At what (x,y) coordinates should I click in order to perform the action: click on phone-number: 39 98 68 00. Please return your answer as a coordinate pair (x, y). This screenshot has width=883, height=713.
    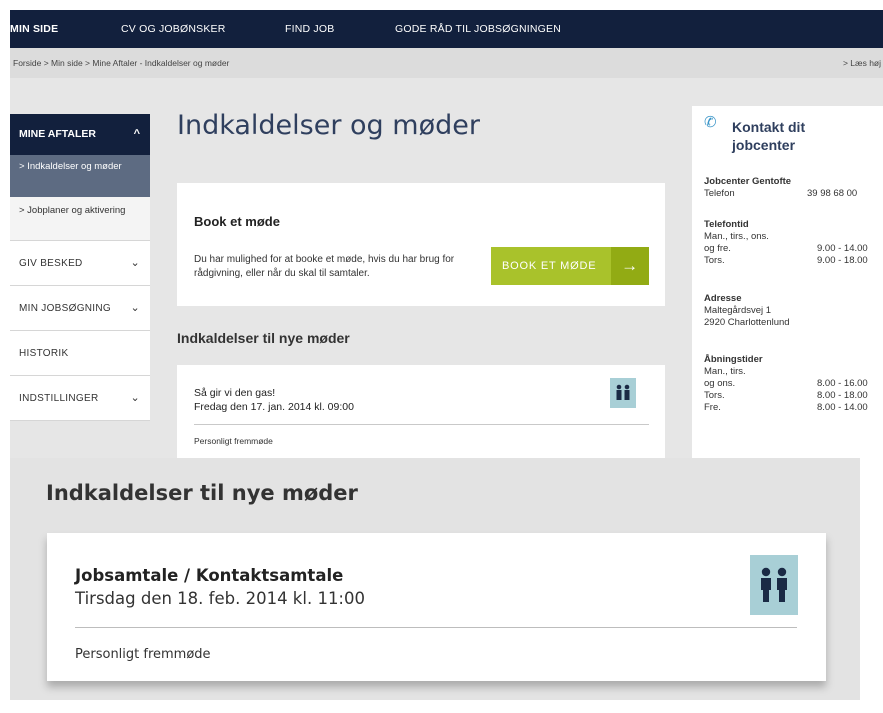
    Looking at the image, I should click on (832, 194).